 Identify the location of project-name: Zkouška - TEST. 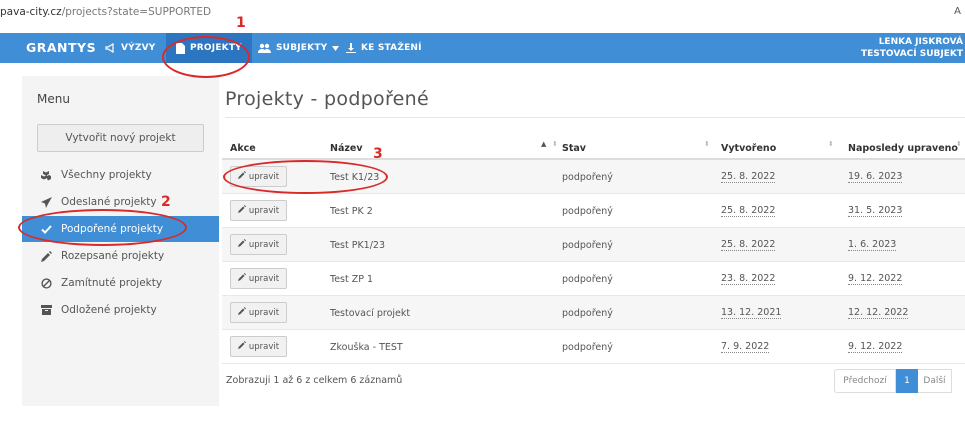
(366, 347).